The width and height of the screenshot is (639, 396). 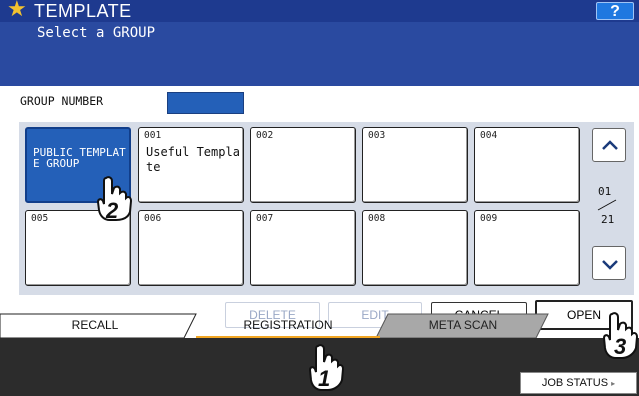 What do you see at coordinates (319, 11) in the screenshot?
I see `title-bar: ★ TEMPLATE ?` at bounding box center [319, 11].